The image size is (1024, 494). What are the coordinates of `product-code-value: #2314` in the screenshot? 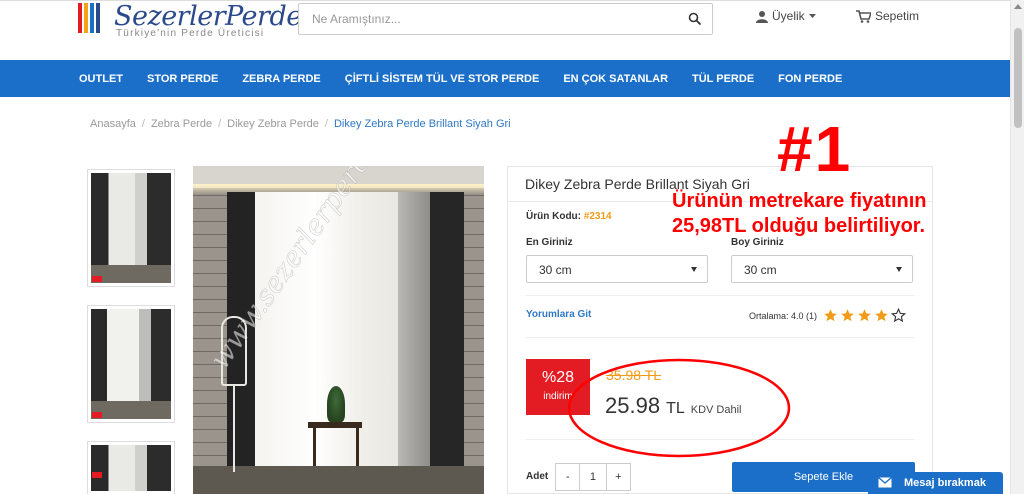 It's located at (597, 216).